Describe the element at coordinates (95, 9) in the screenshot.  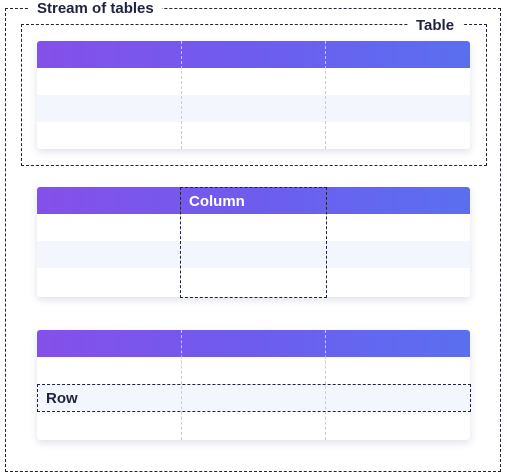
I see `stream-label: Stream of tables` at that location.